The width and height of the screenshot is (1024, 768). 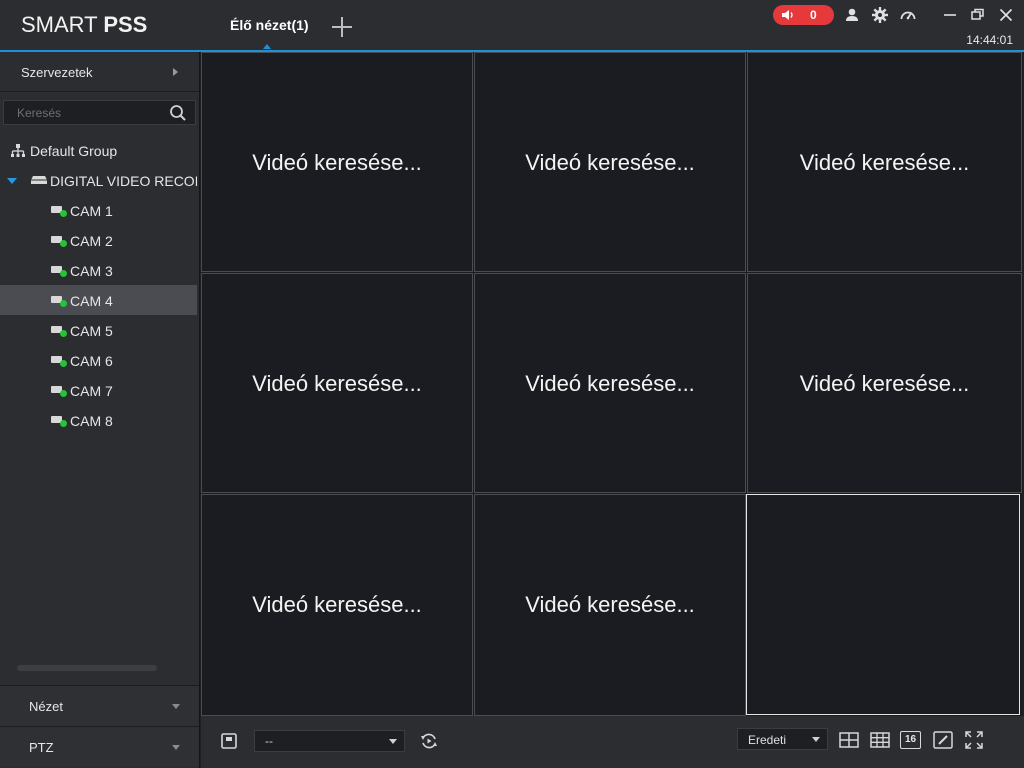 I want to click on camera-label: CAM 7, so click(x=91, y=391).